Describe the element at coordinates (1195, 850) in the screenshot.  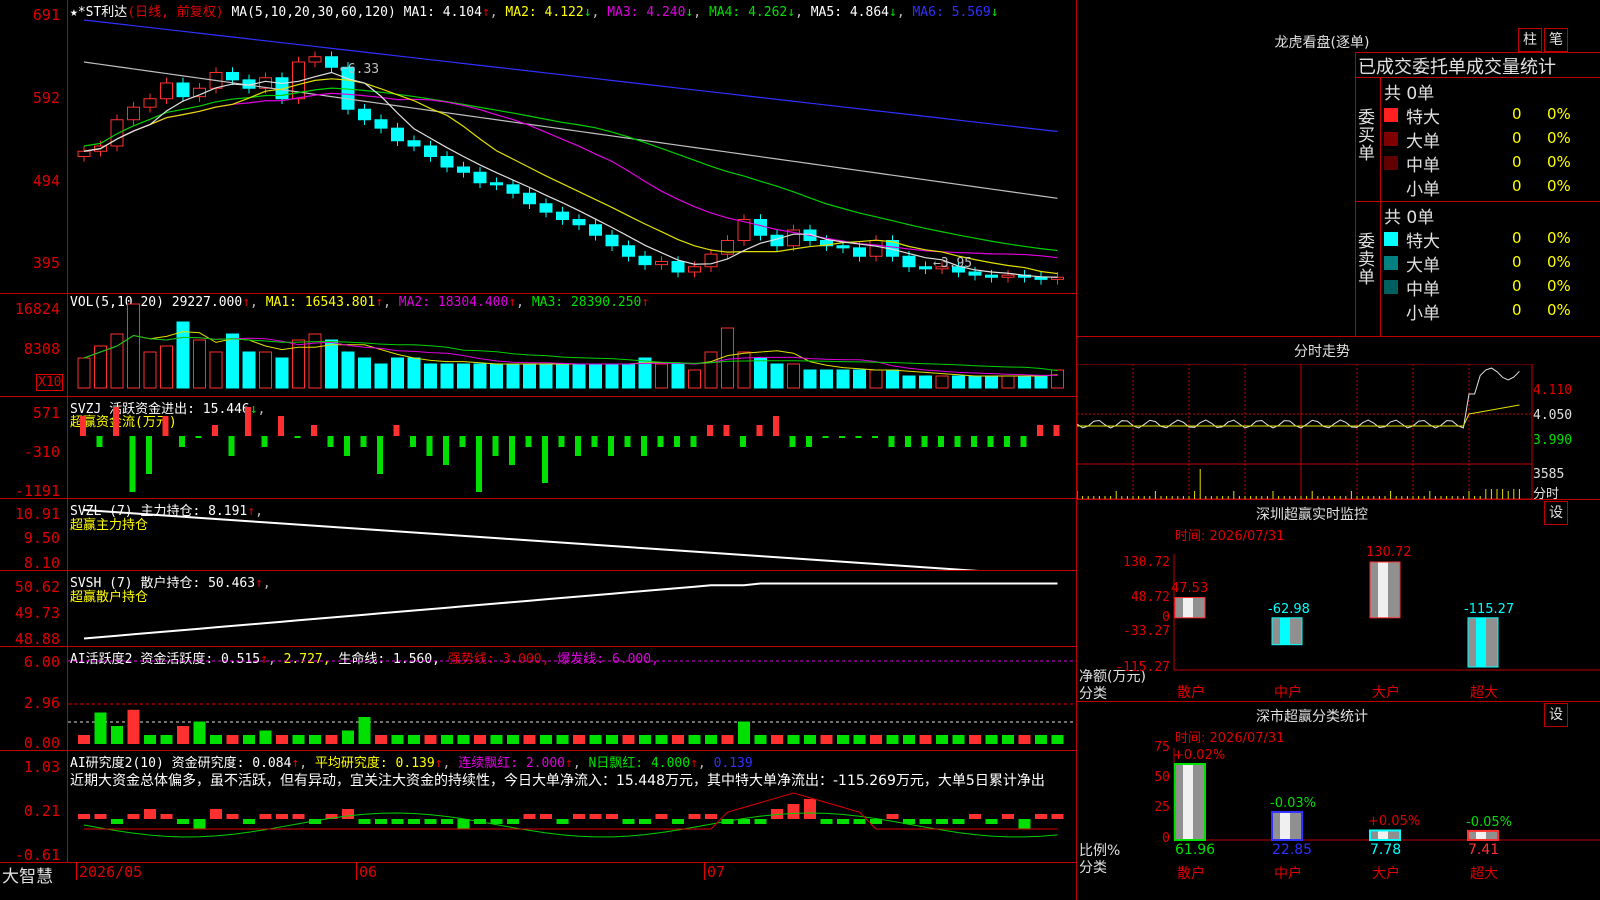
I see `class-value-label: 61.96` at that location.